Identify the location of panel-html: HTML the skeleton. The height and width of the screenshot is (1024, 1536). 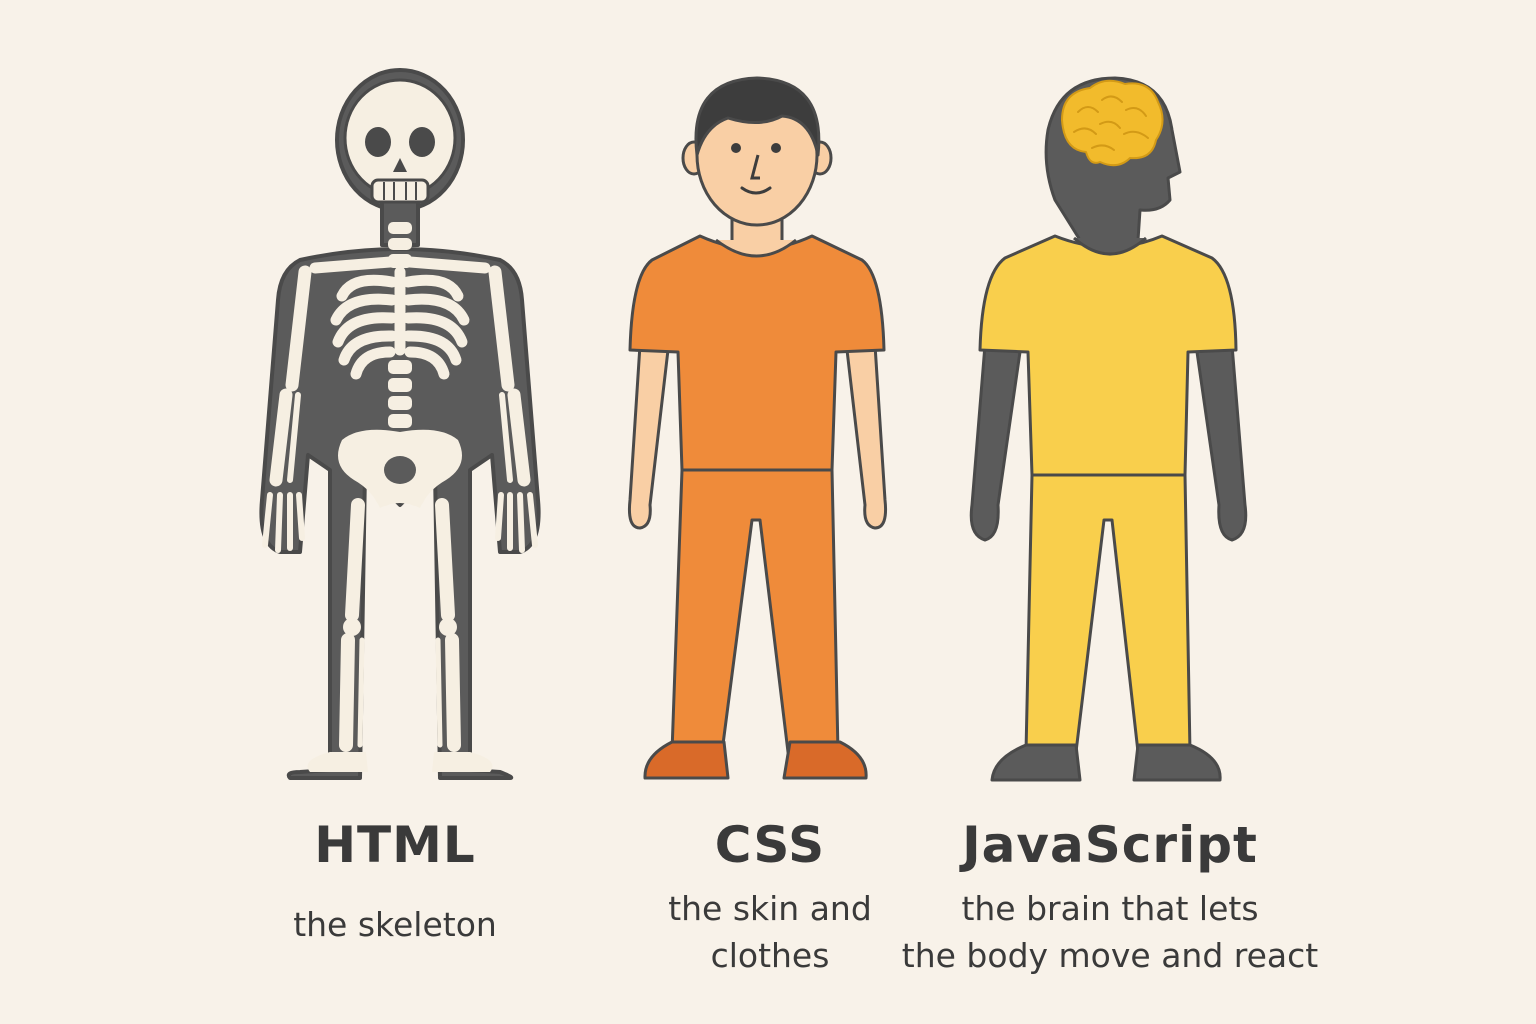
(395, 881).